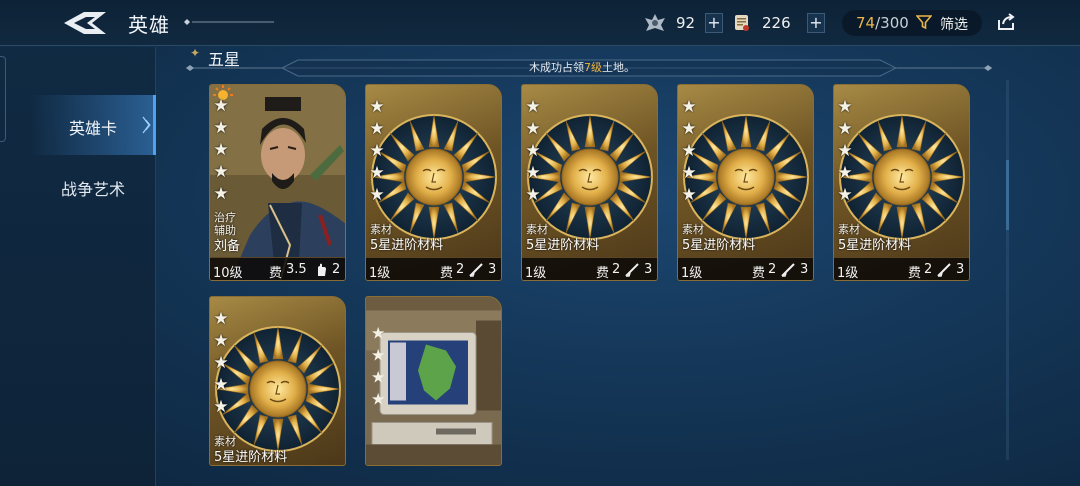 This screenshot has height=486, width=1080. Describe the element at coordinates (618, 67) in the screenshot. I see `notice-suffix: 土地。` at that location.